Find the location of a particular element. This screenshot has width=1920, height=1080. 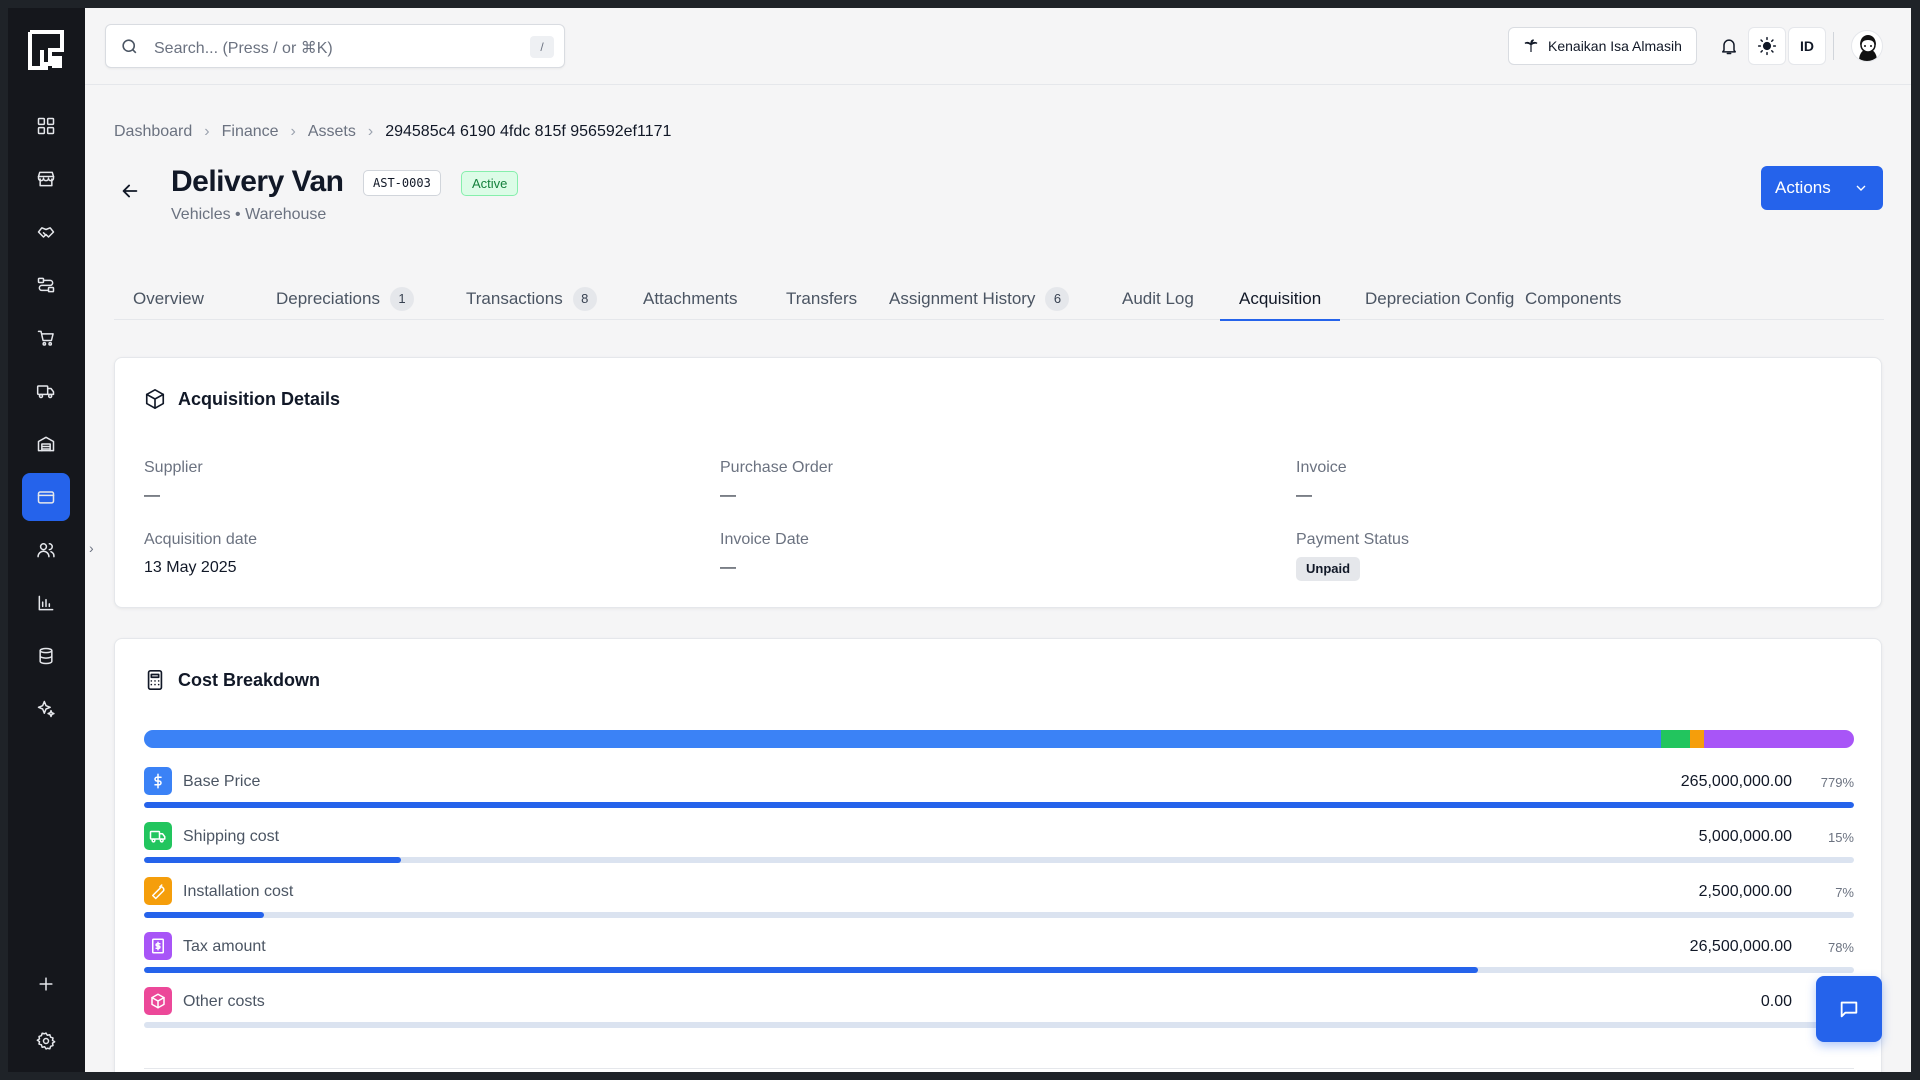

avatar is located at coordinates (1867, 46).